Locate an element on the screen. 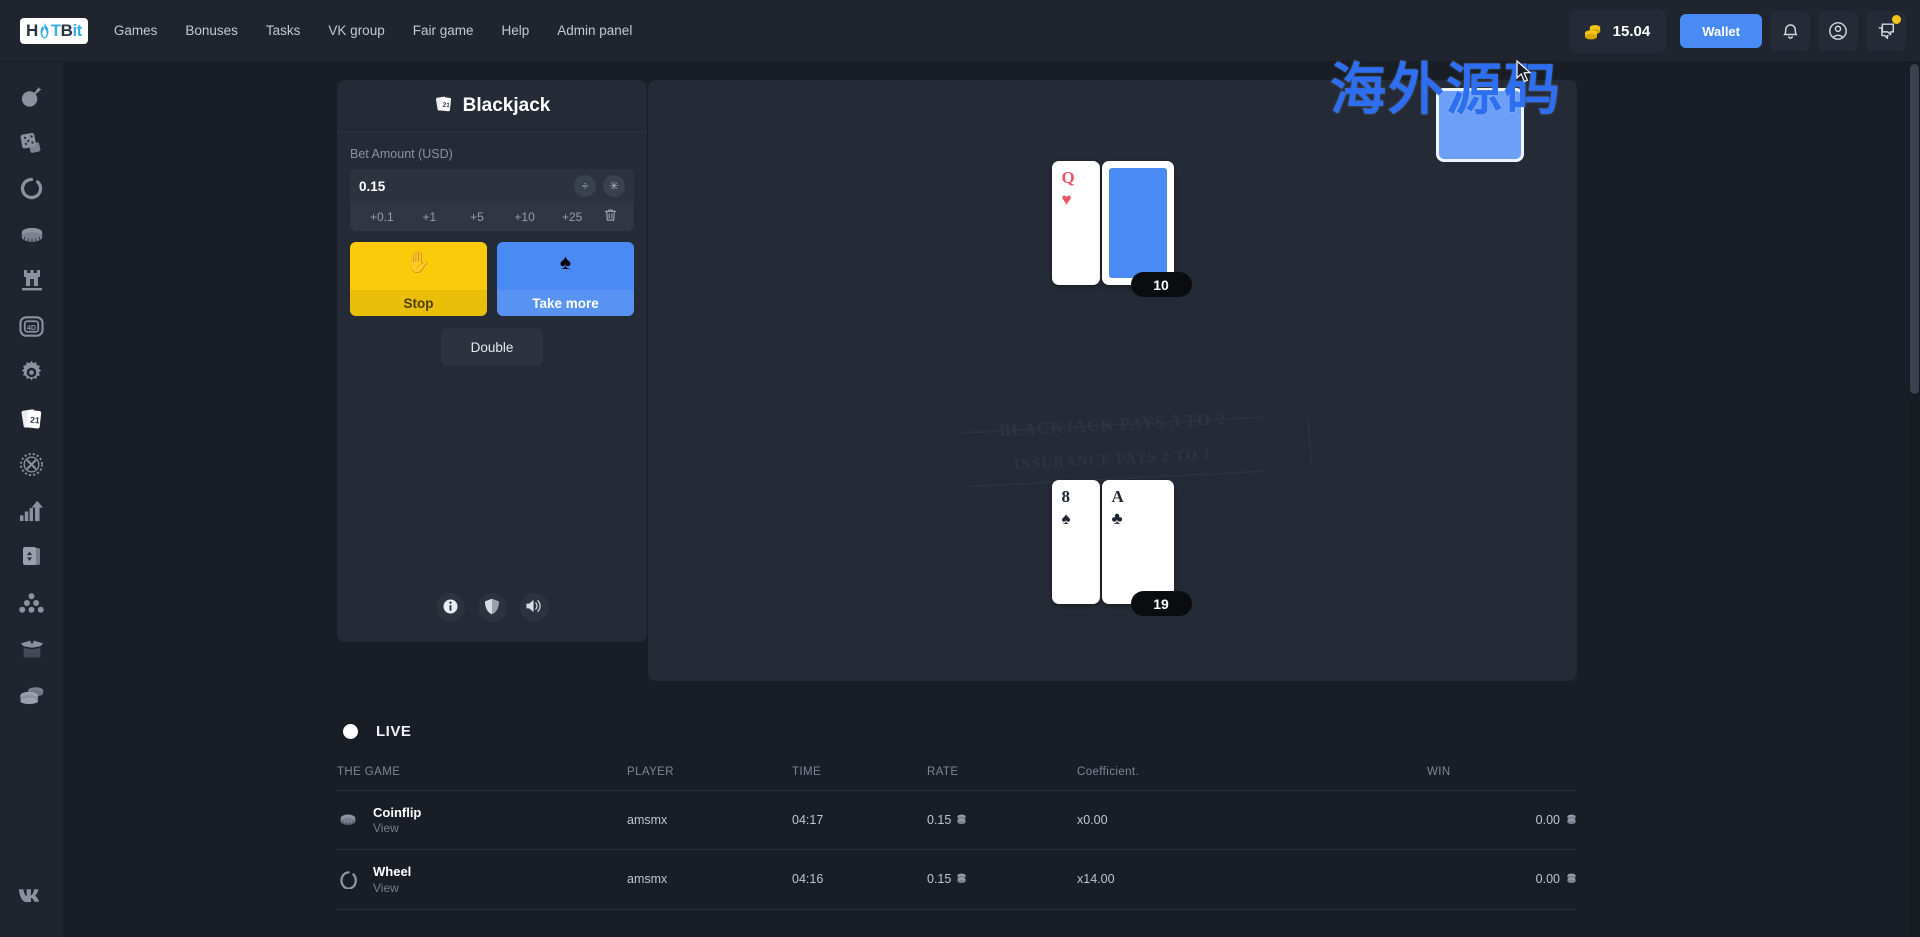  player-hand: 8 ♠ A ♣ 19 is located at coordinates (1121, 548).